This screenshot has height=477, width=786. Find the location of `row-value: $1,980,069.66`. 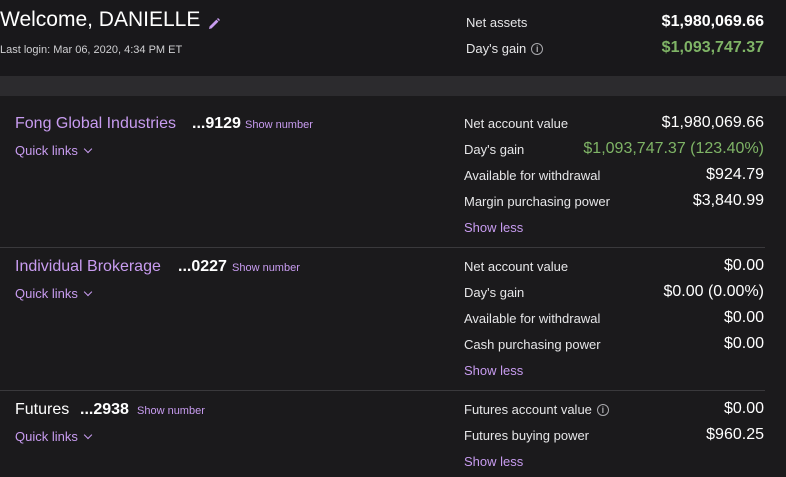

row-value: $1,980,069.66 is located at coordinates (712, 122).